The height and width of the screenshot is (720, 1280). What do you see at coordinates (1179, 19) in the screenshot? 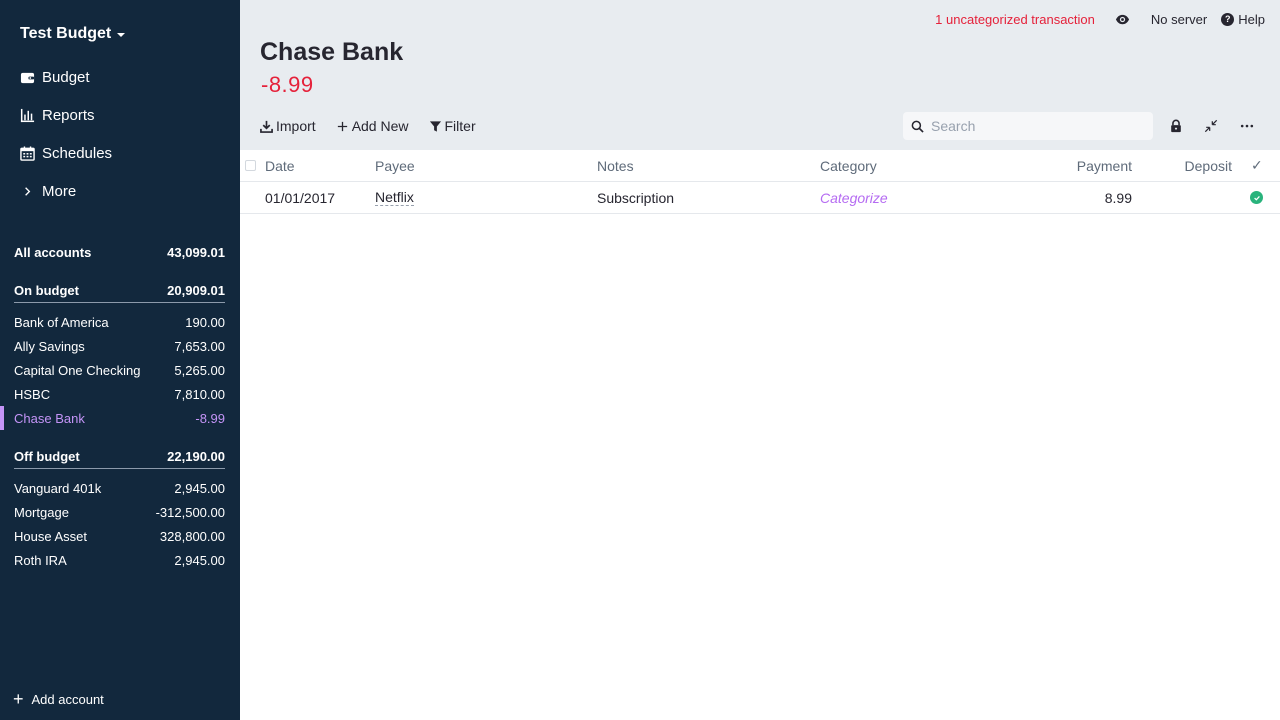
I see `server-status-button: No server` at bounding box center [1179, 19].